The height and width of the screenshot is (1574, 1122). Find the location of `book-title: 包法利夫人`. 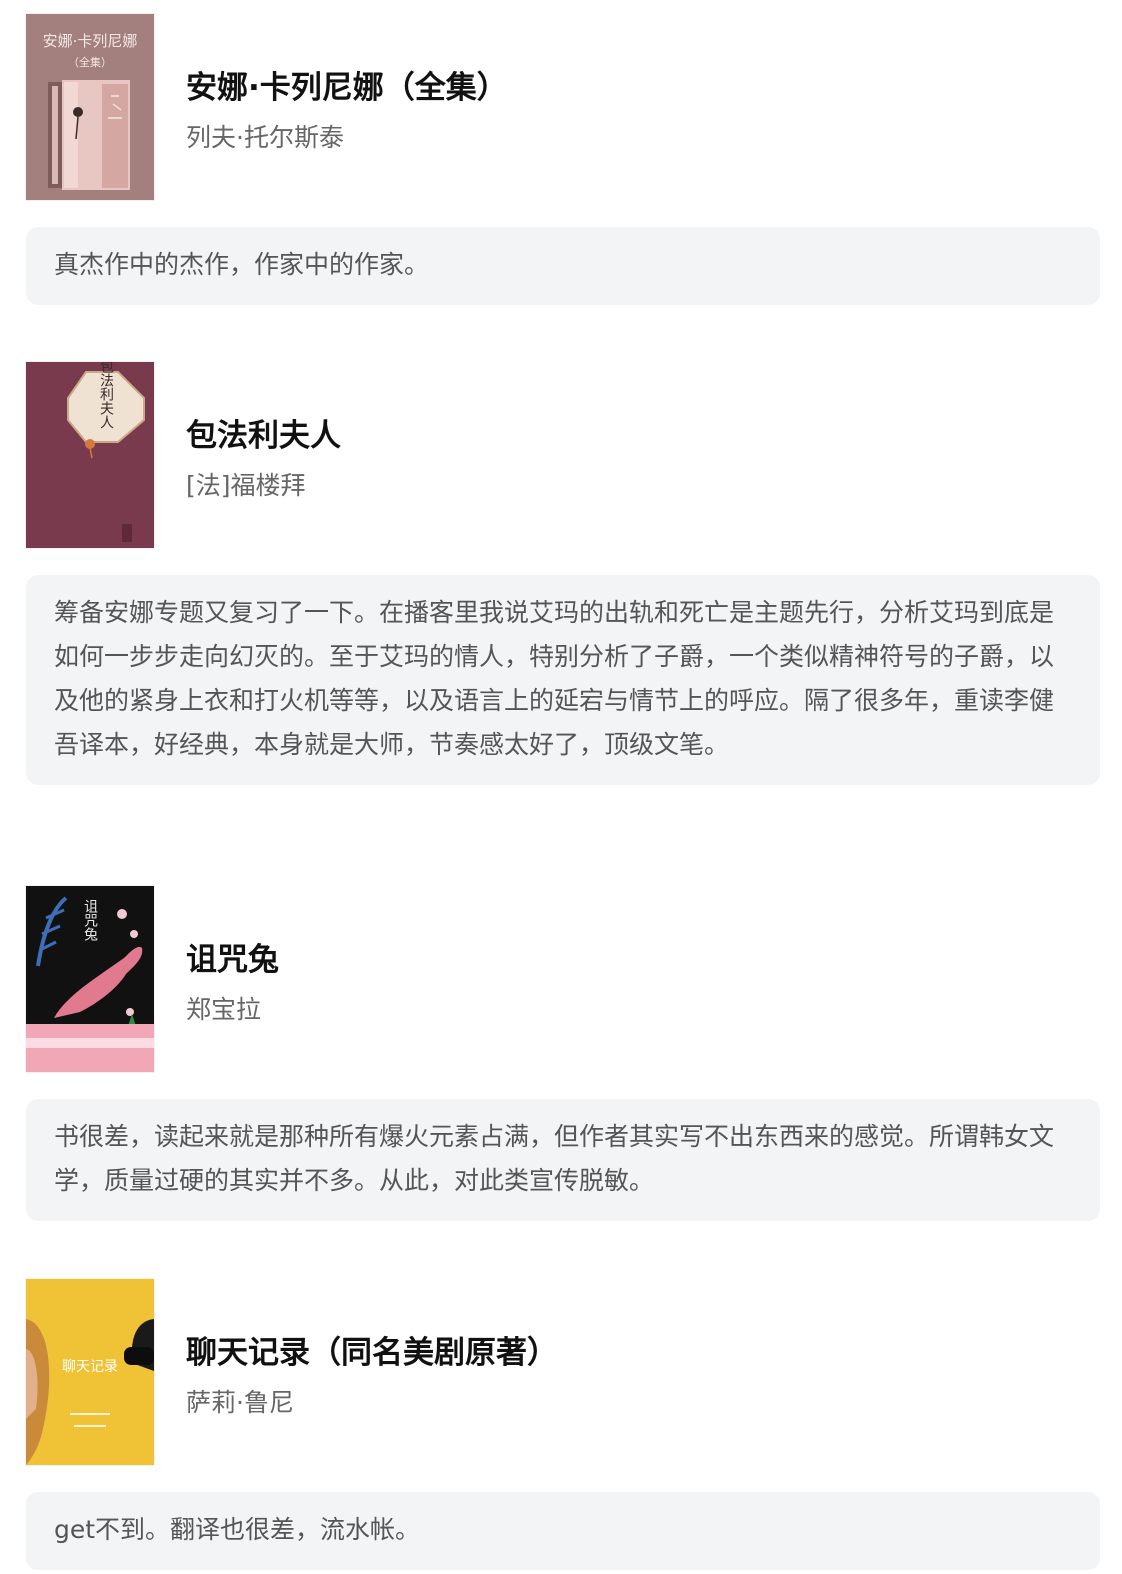

book-title: 包法利夫人 is located at coordinates (263, 432).